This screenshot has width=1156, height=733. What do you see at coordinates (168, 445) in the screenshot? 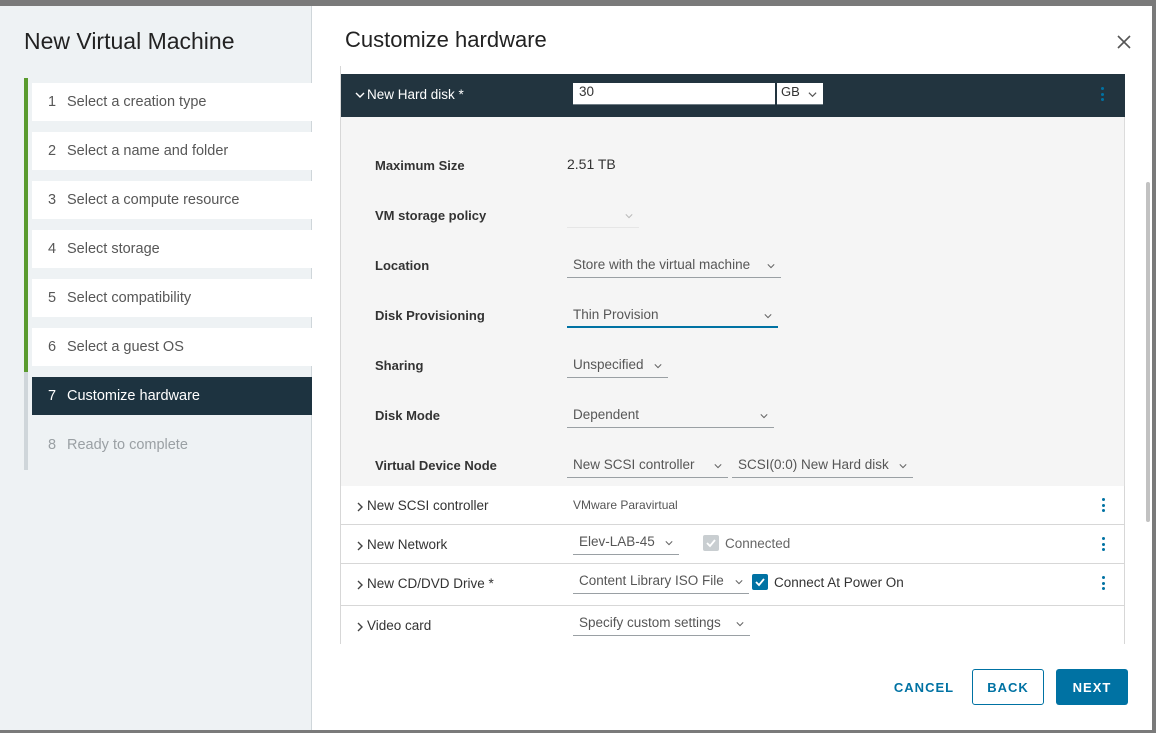
I see `wizard-step-8: 8 Ready to complete` at bounding box center [168, 445].